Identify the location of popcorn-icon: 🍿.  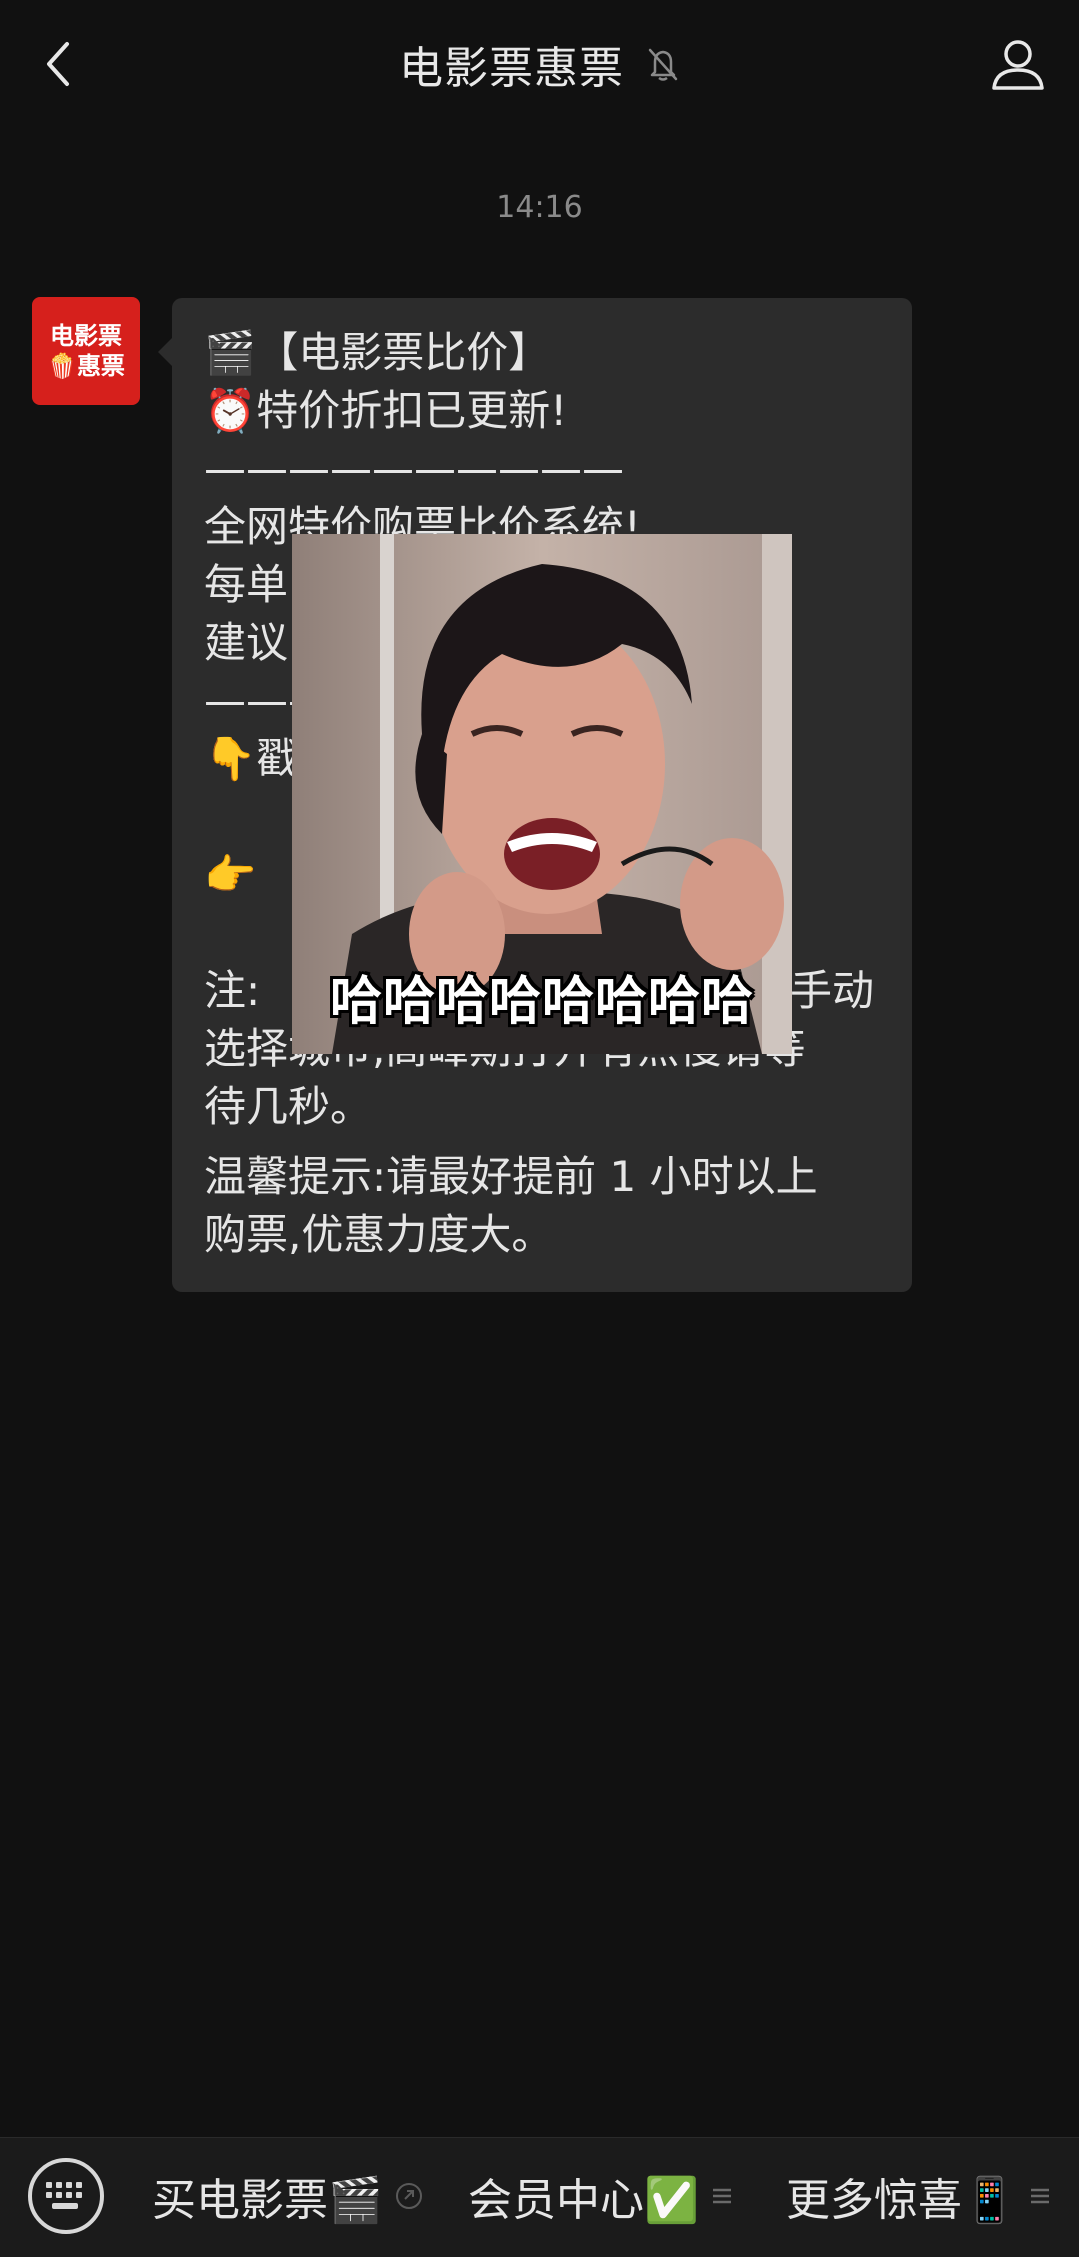
(62, 366).